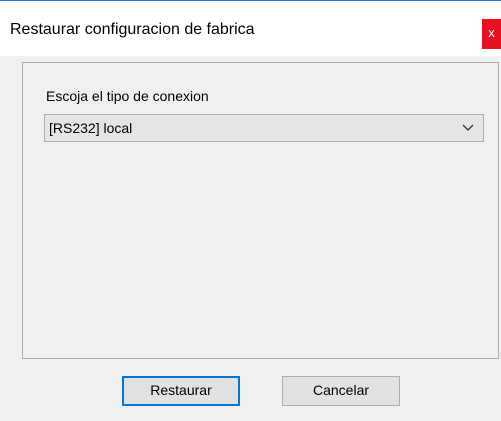 The height and width of the screenshot is (421, 501). What do you see at coordinates (127, 96) in the screenshot?
I see `connection-type-label: Escoja el tipo de conexion` at bounding box center [127, 96].